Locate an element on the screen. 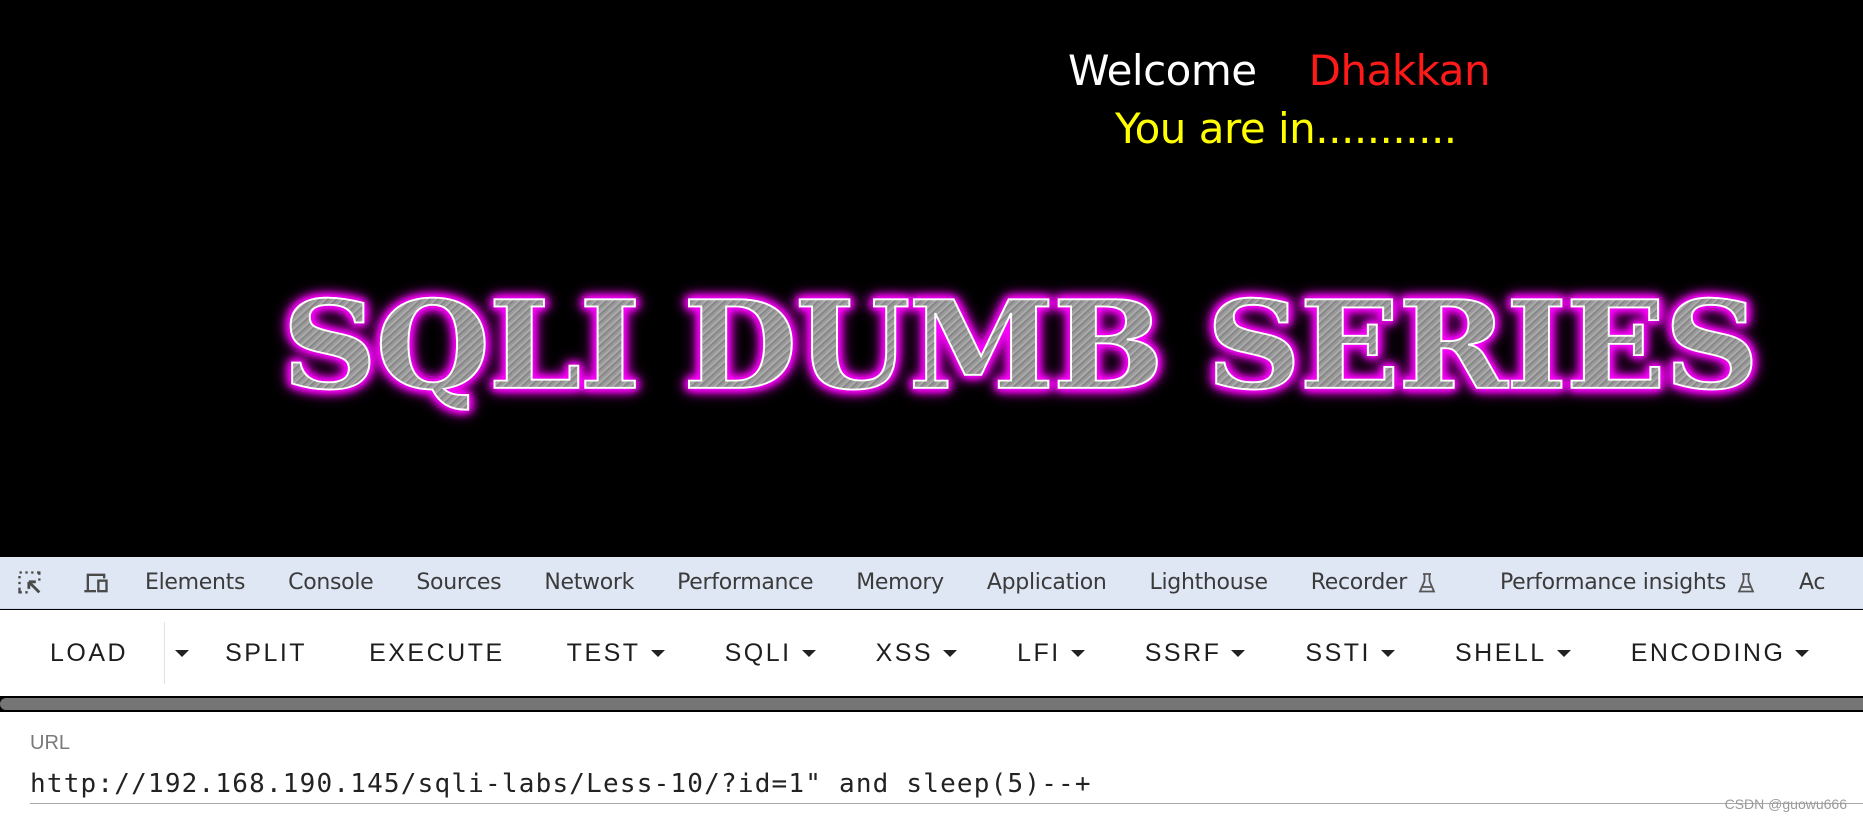 The height and width of the screenshot is (822, 1863). button-label: SPLIT is located at coordinates (266, 652).